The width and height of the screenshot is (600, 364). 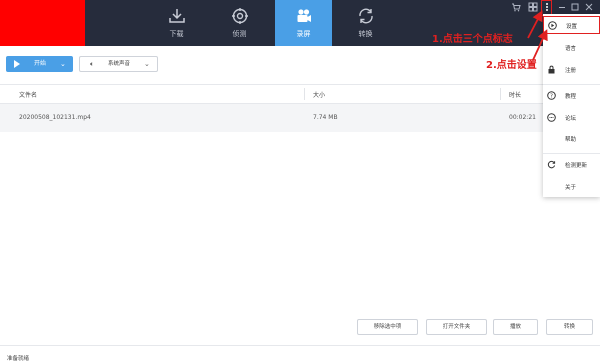 What do you see at coordinates (540, 45) in the screenshot?
I see `arrow-to-settings` at bounding box center [540, 45].